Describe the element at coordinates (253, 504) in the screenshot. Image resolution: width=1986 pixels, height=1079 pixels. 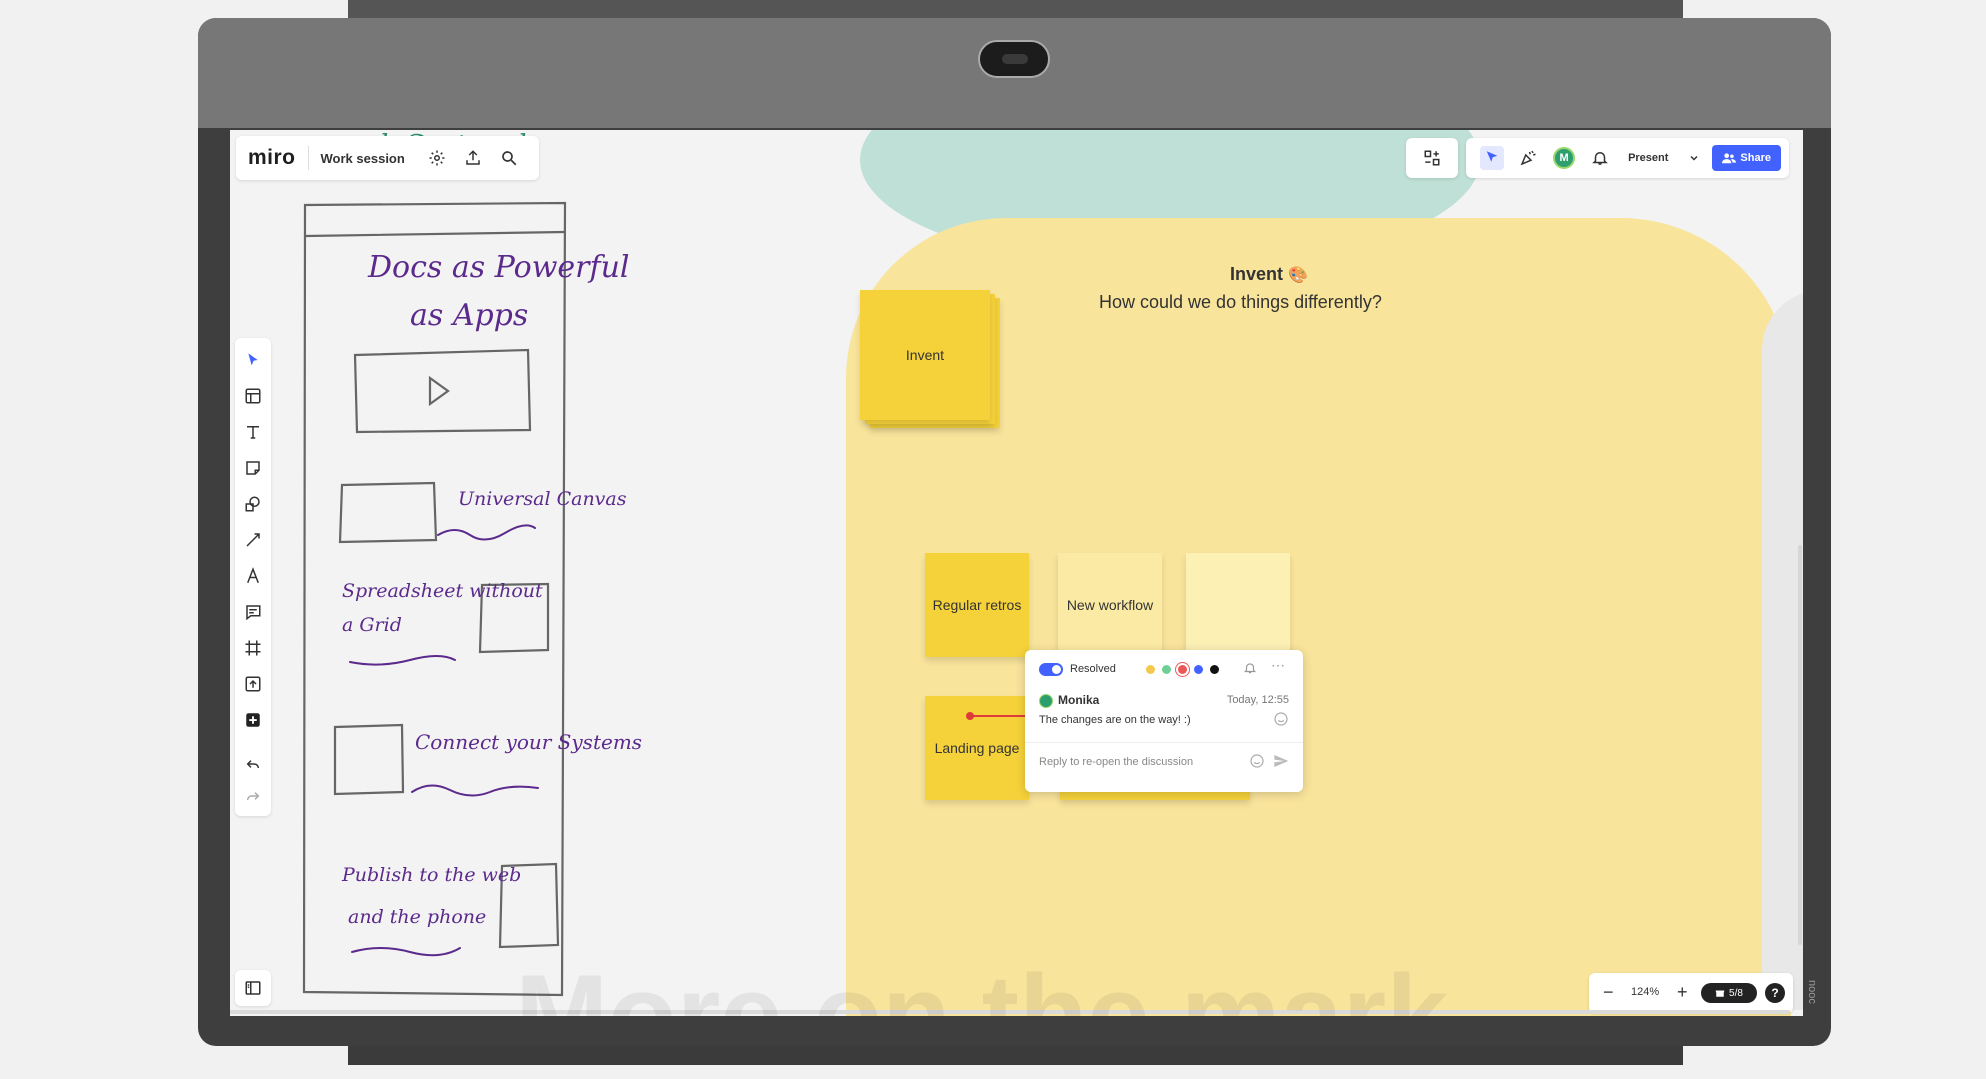
I see `shapes-icon` at that location.